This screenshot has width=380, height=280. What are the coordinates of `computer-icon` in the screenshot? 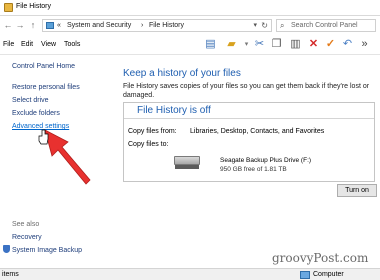 It's located at (305, 275).